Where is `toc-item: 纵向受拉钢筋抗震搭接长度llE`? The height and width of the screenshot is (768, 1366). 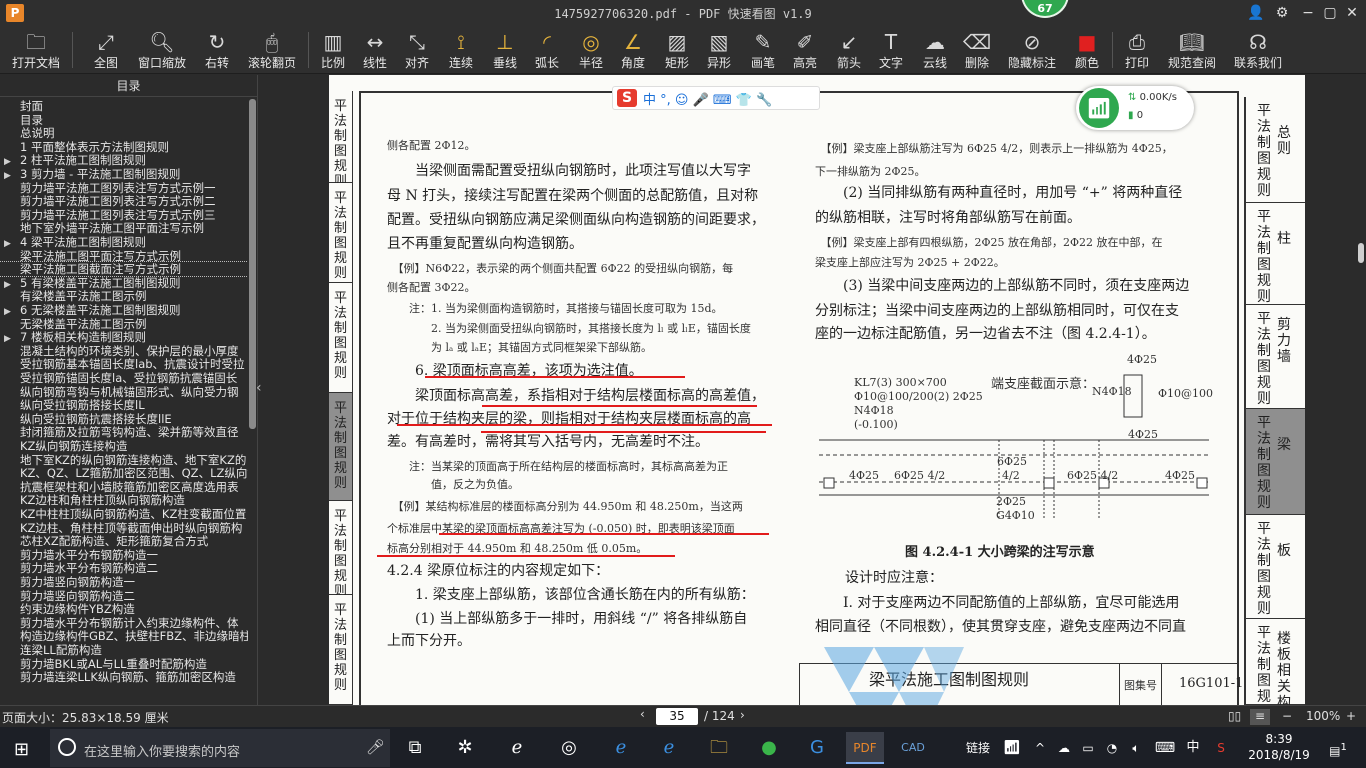
toc-item: 纵向受拉钢筋抗震搭接长度llE is located at coordinates (124, 419).